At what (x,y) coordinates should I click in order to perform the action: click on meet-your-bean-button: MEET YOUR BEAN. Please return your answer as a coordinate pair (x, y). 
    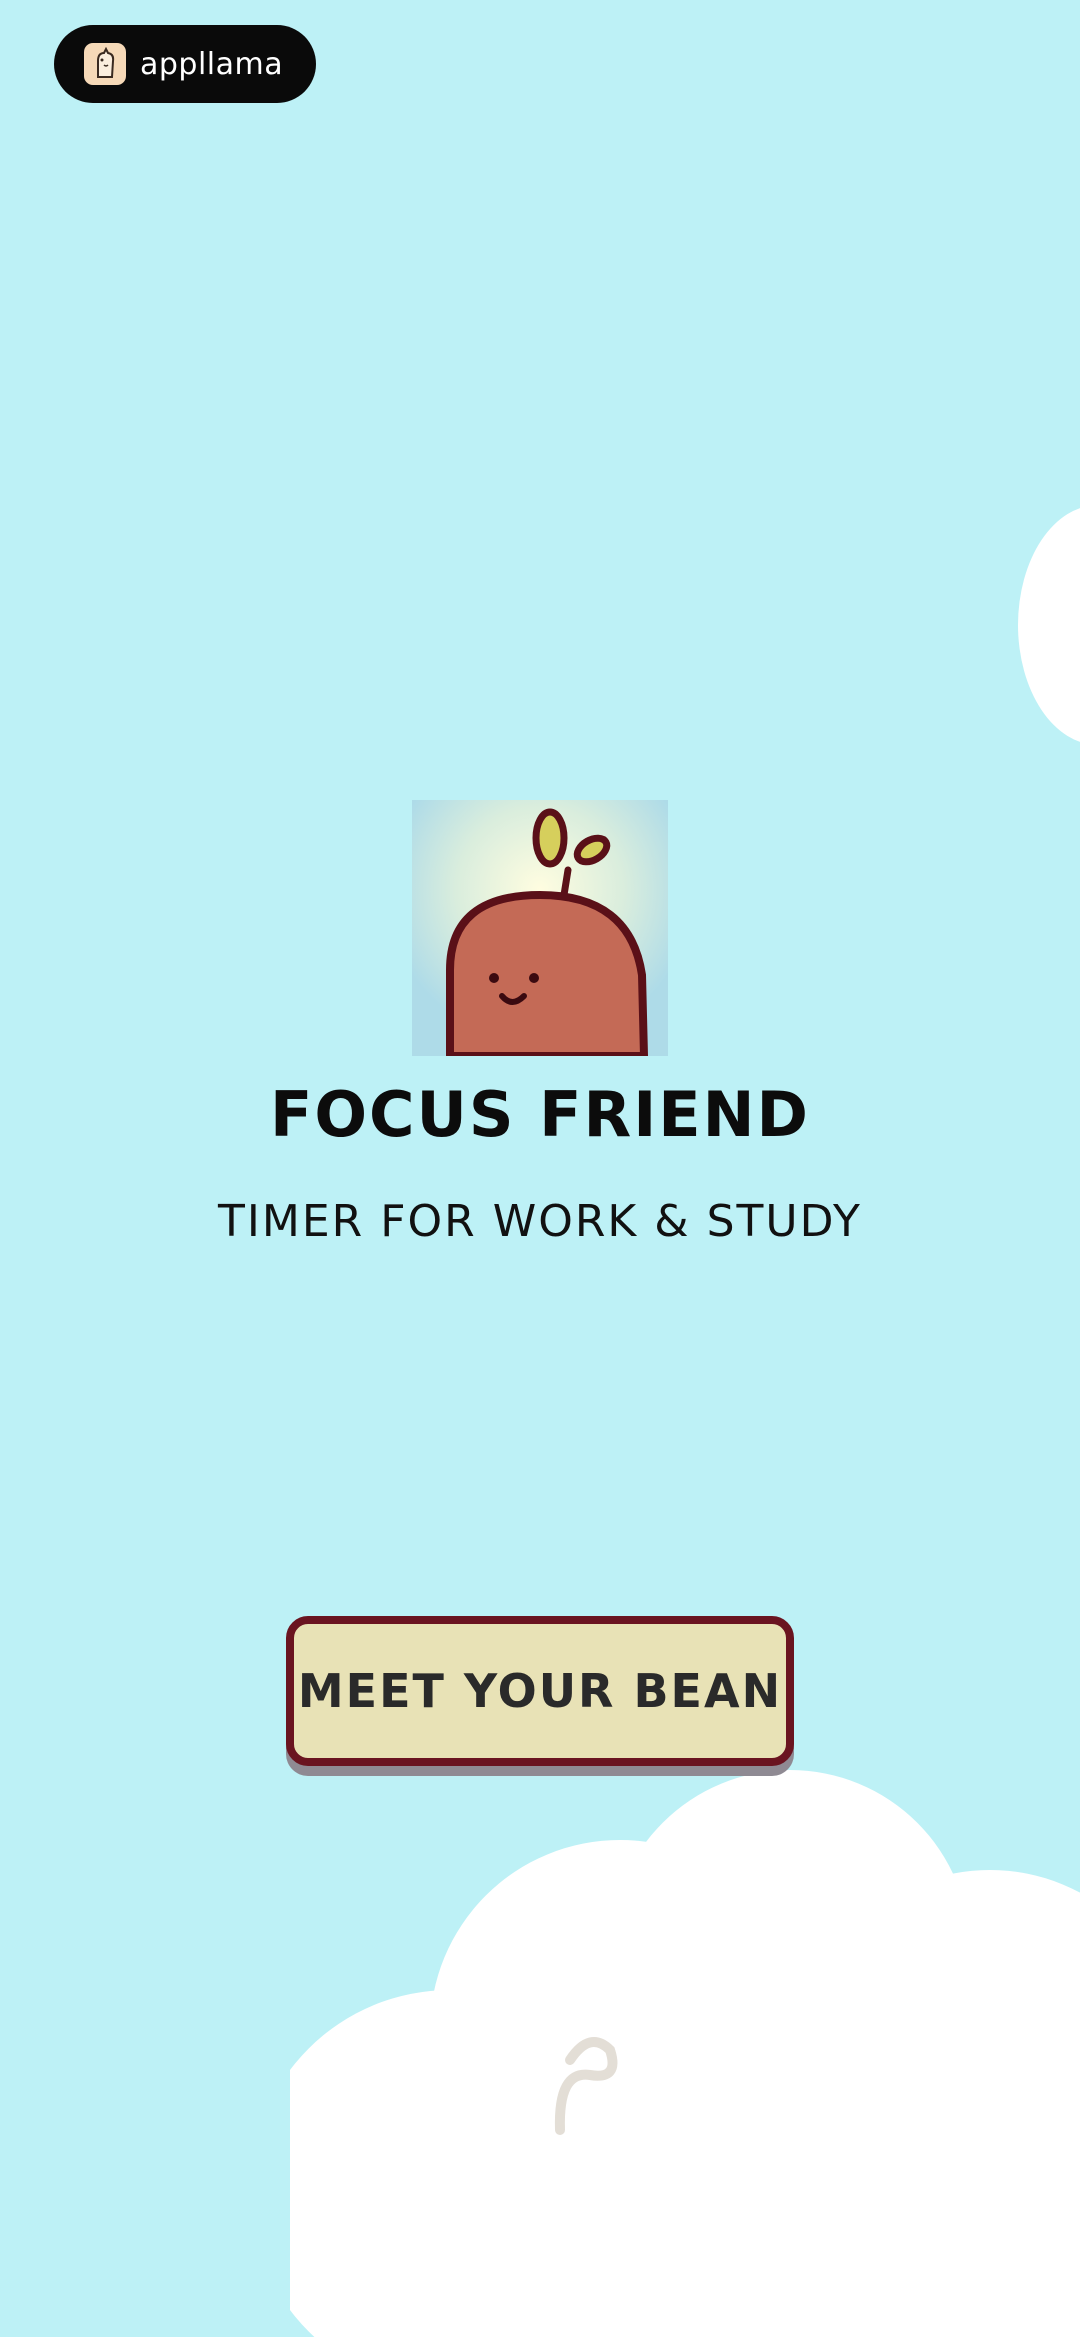
    Looking at the image, I should click on (540, 1691).